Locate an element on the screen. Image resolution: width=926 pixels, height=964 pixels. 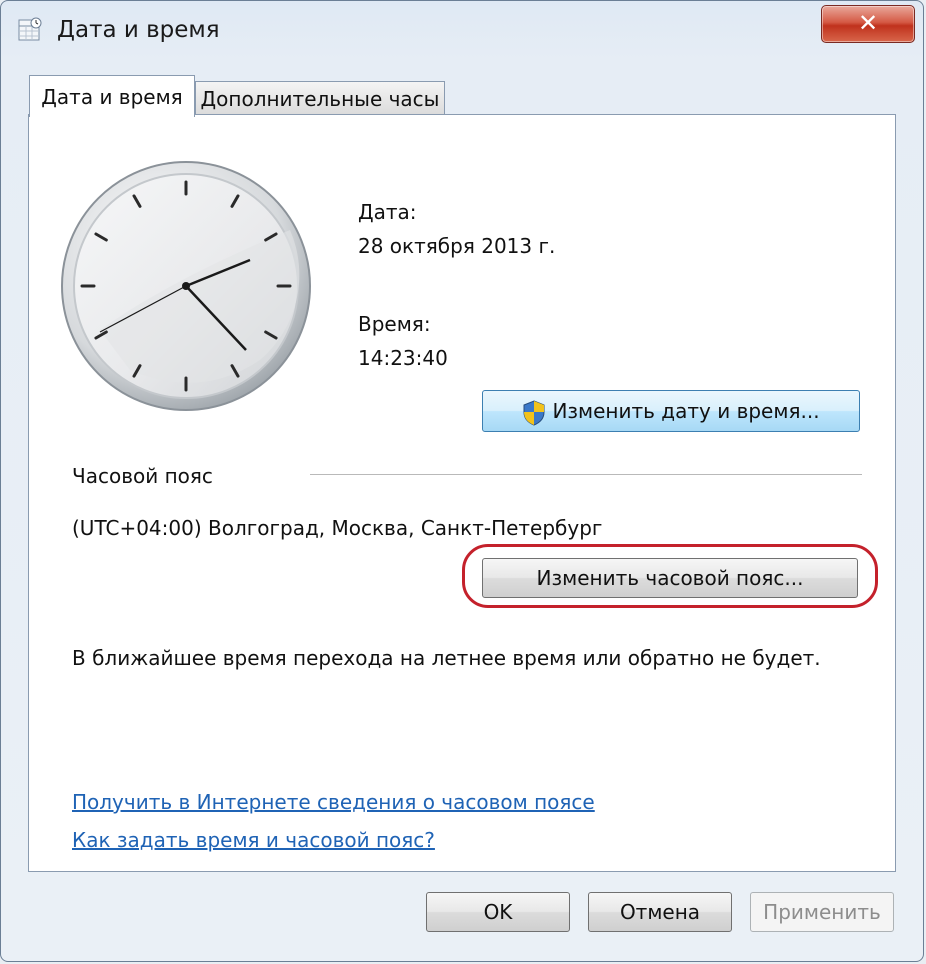
date-label: Дата: is located at coordinates (387, 212).